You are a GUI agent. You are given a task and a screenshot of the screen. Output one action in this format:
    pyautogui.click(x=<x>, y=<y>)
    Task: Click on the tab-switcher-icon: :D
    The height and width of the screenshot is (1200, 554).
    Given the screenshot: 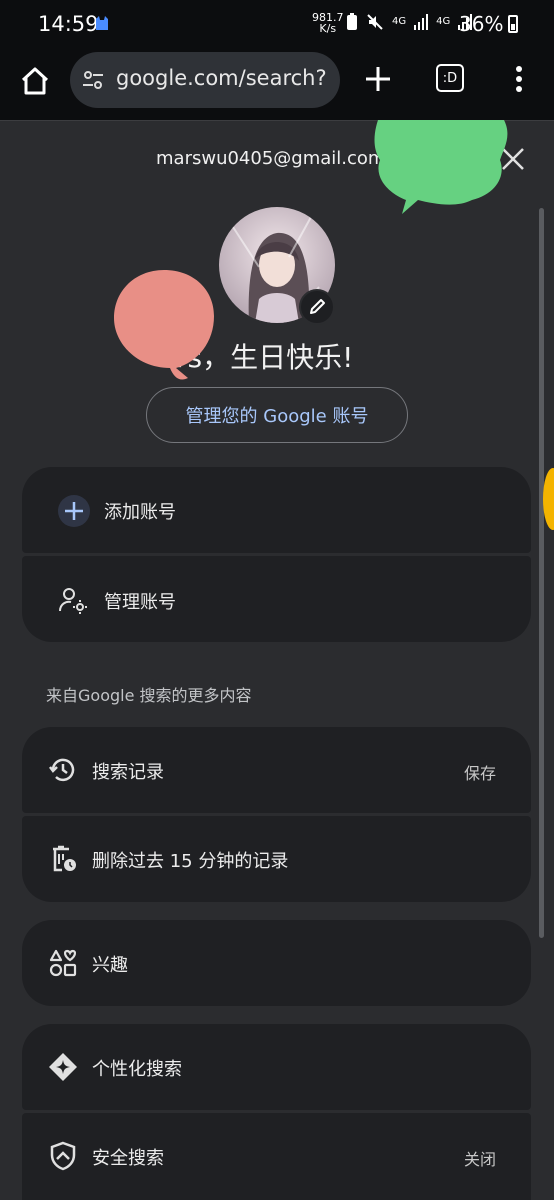 What is the action you would take?
    pyautogui.click(x=450, y=78)
    